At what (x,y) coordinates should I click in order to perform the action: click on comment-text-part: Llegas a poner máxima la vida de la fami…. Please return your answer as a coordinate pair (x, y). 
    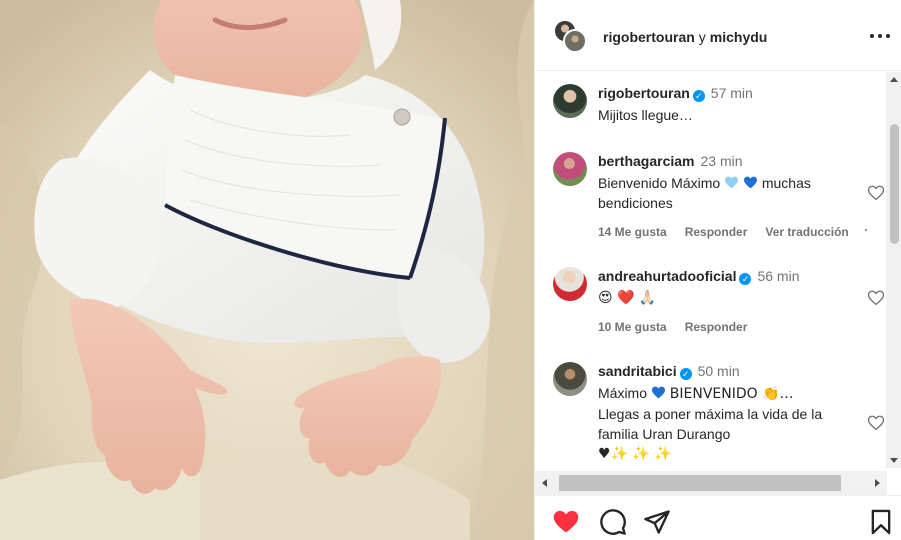
    Looking at the image, I should click on (710, 424).